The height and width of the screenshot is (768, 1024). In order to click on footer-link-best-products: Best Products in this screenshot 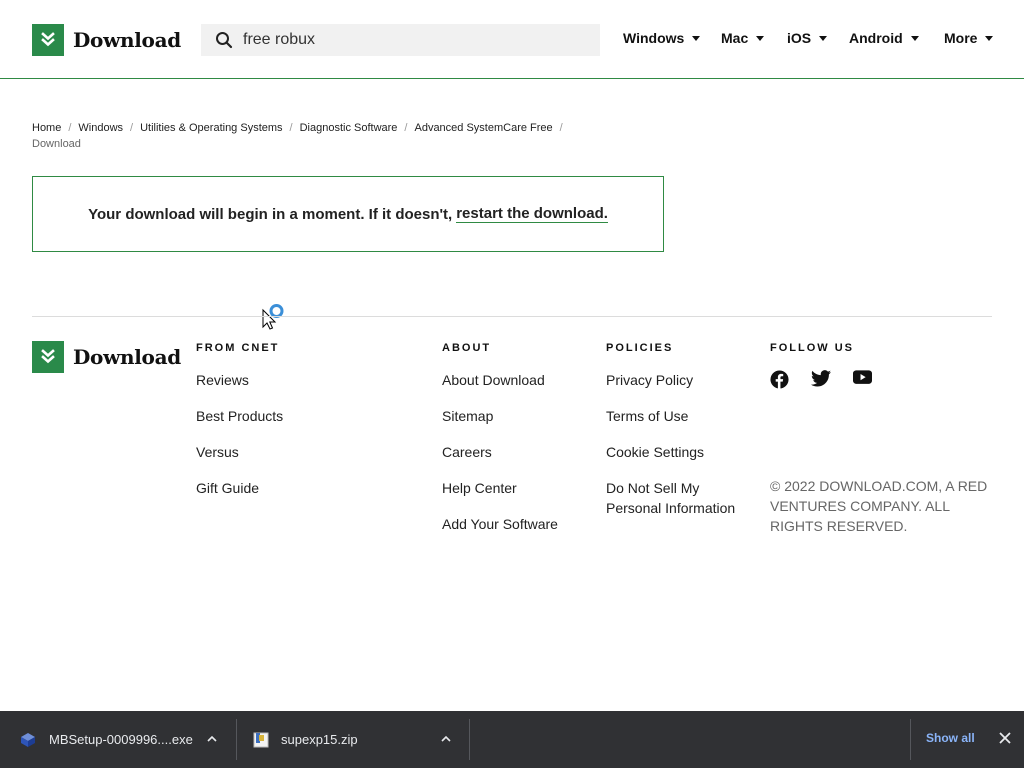, I will do `click(239, 416)`.